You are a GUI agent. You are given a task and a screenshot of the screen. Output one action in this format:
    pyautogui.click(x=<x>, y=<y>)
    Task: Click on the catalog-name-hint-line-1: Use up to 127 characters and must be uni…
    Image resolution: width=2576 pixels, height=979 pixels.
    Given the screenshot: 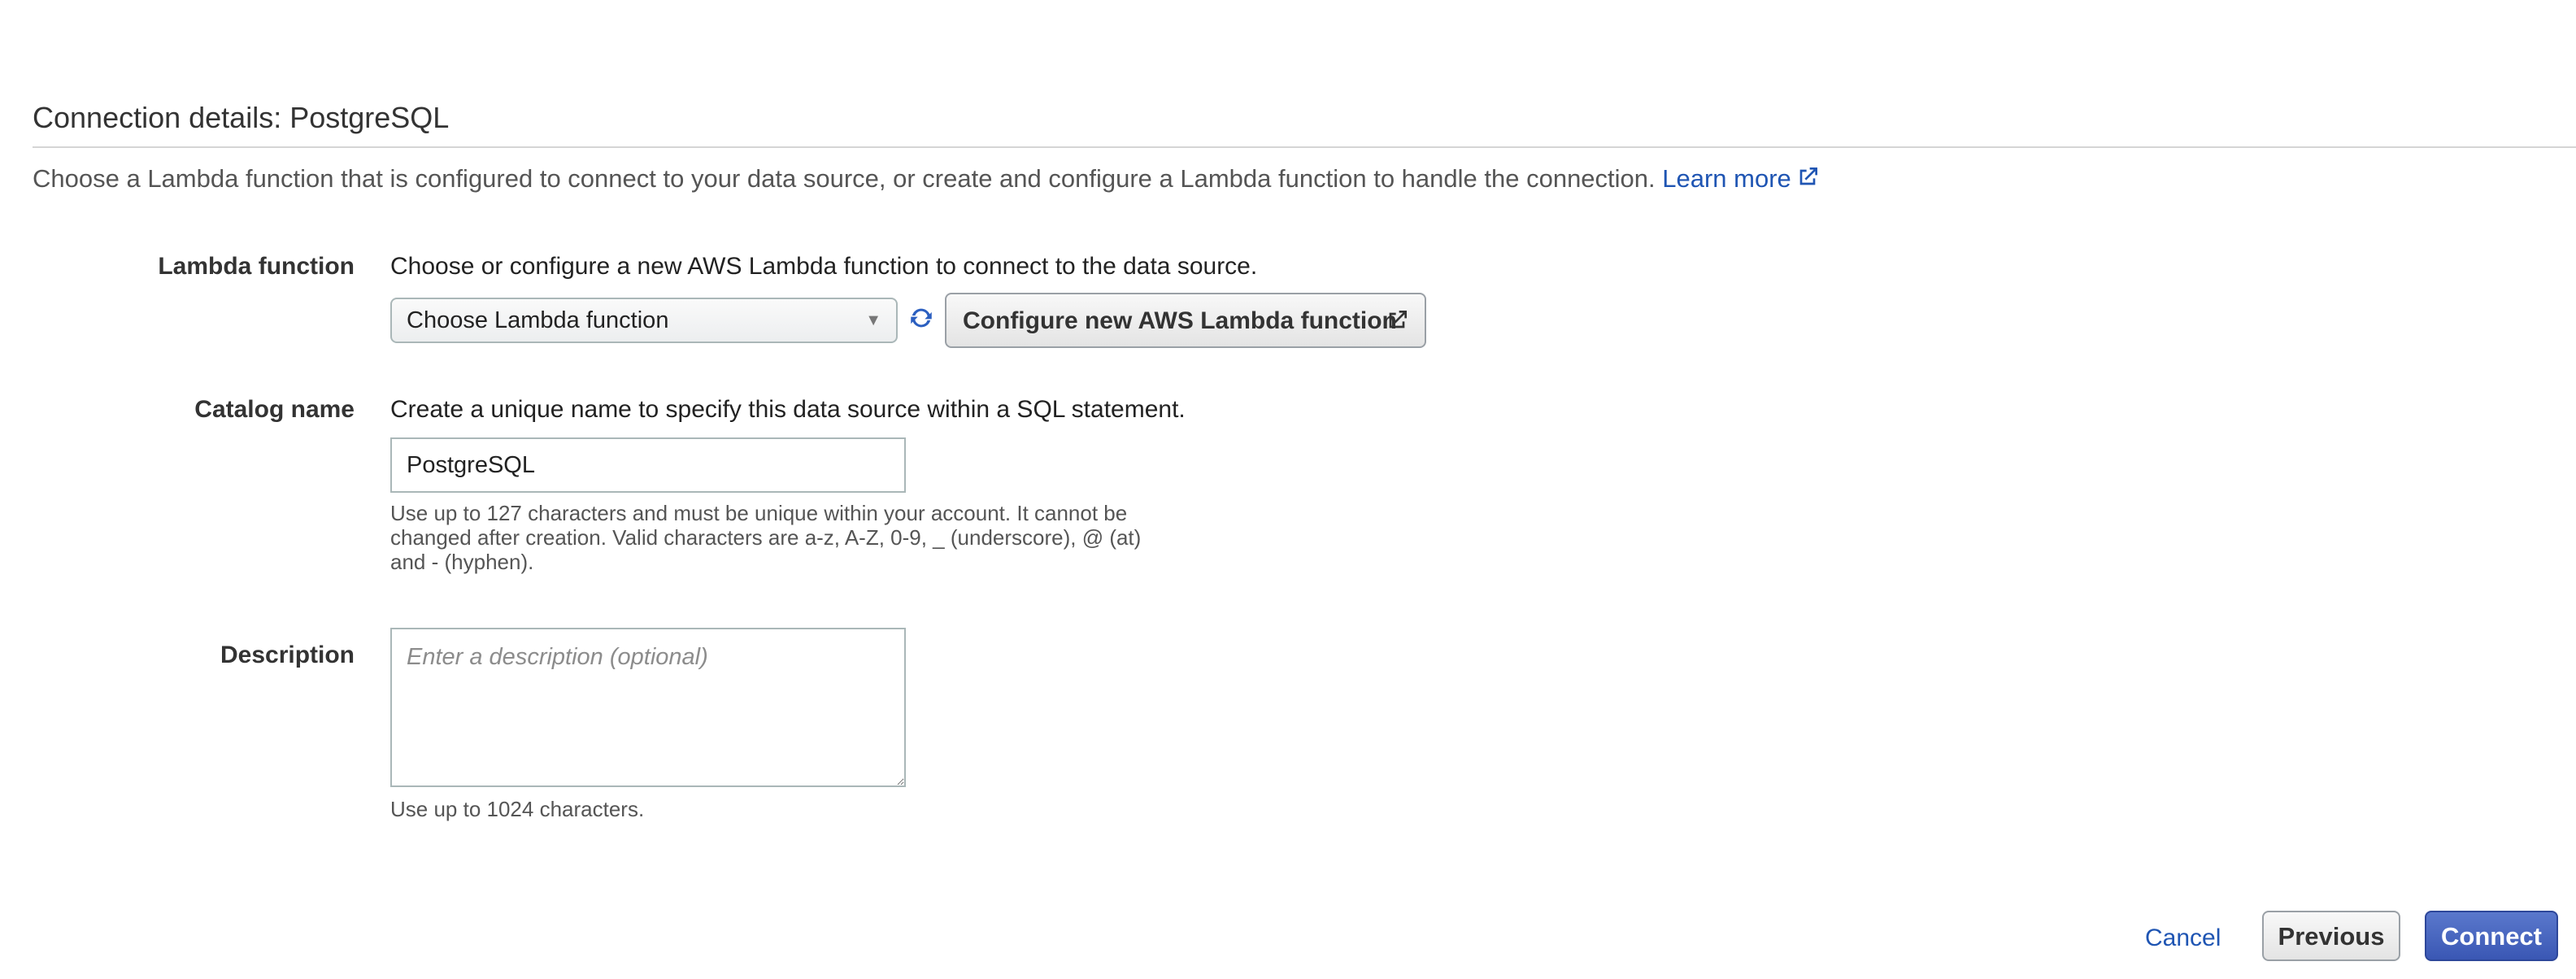 What is the action you would take?
    pyautogui.click(x=759, y=513)
    